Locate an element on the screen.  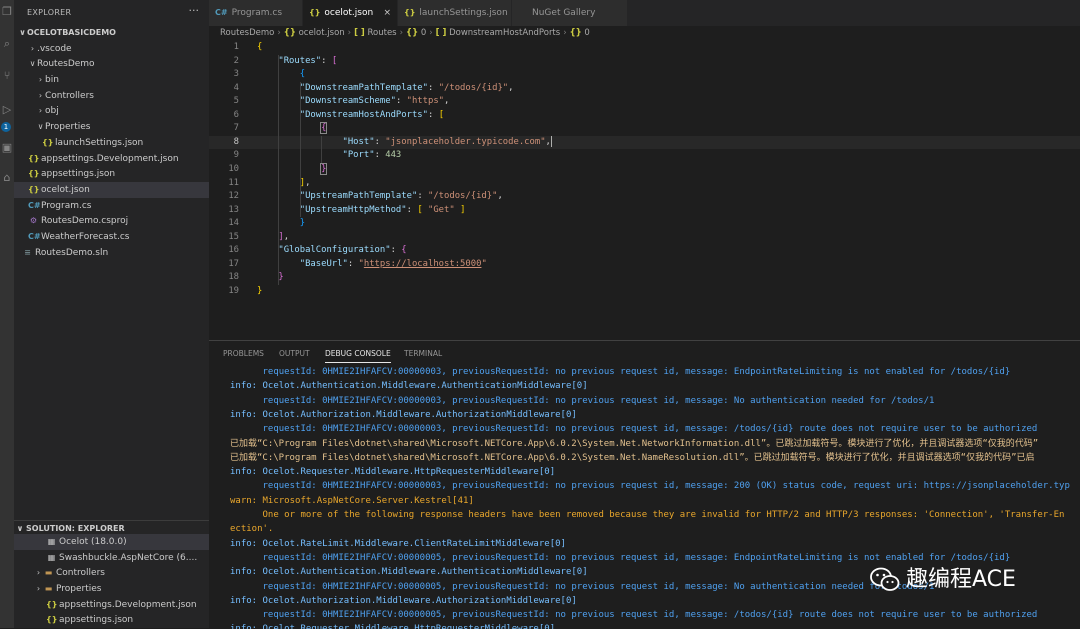
tab-nuget-gallery: NuGet Gallery is located at coordinates (570, 13).